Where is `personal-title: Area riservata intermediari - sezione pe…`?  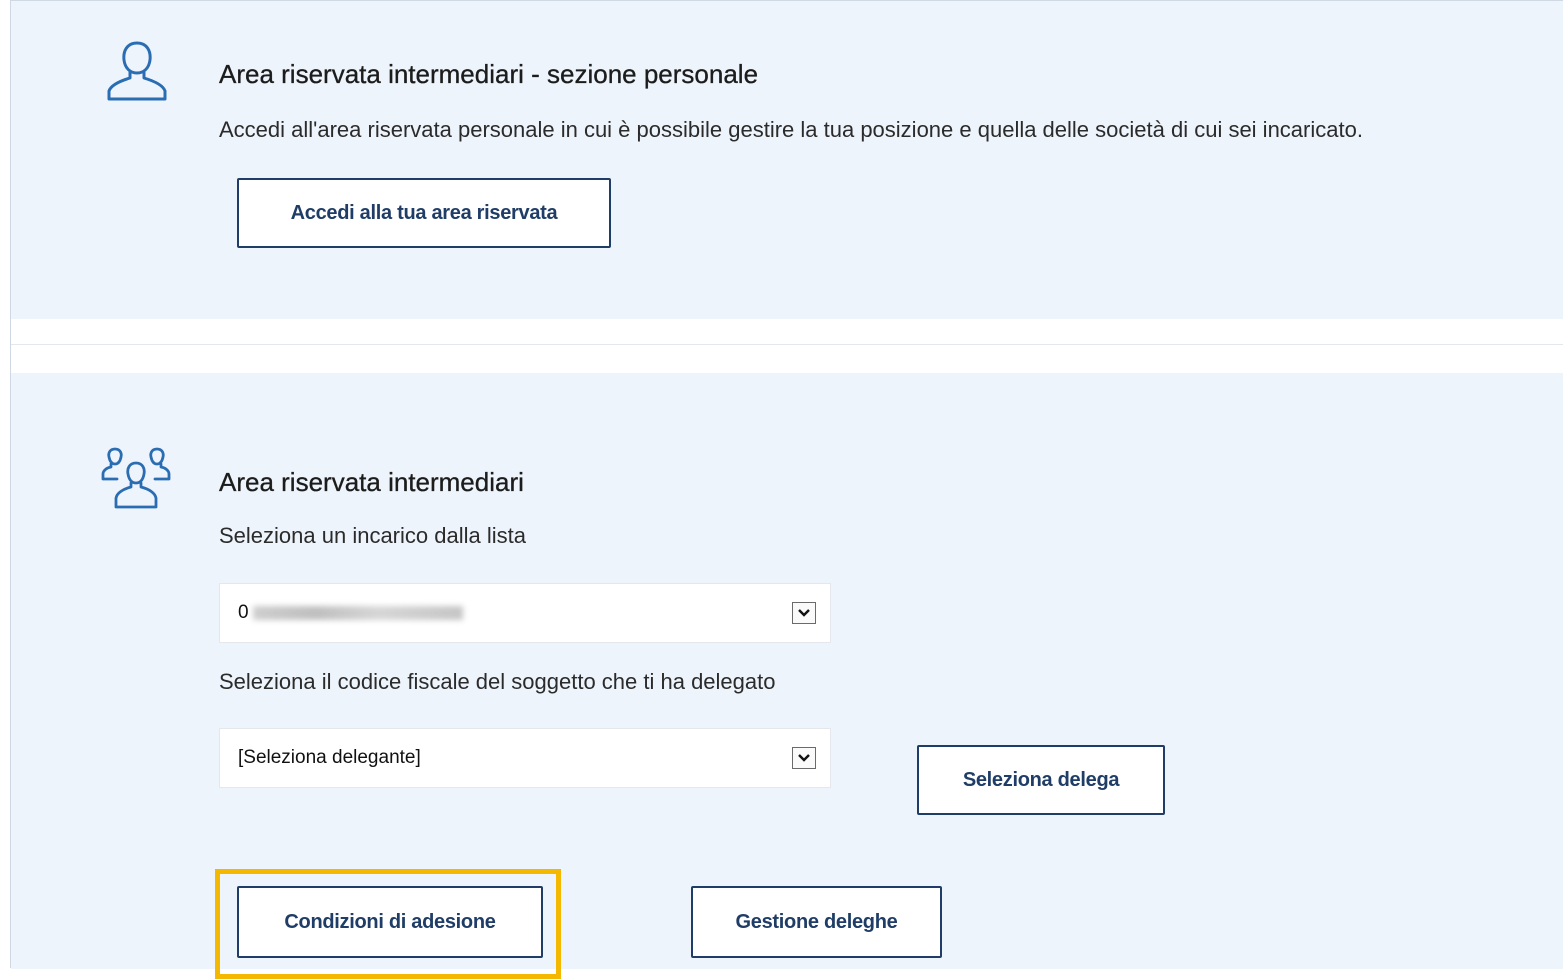 personal-title: Area riservata intermediari - sezione pe… is located at coordinates (489, 74).